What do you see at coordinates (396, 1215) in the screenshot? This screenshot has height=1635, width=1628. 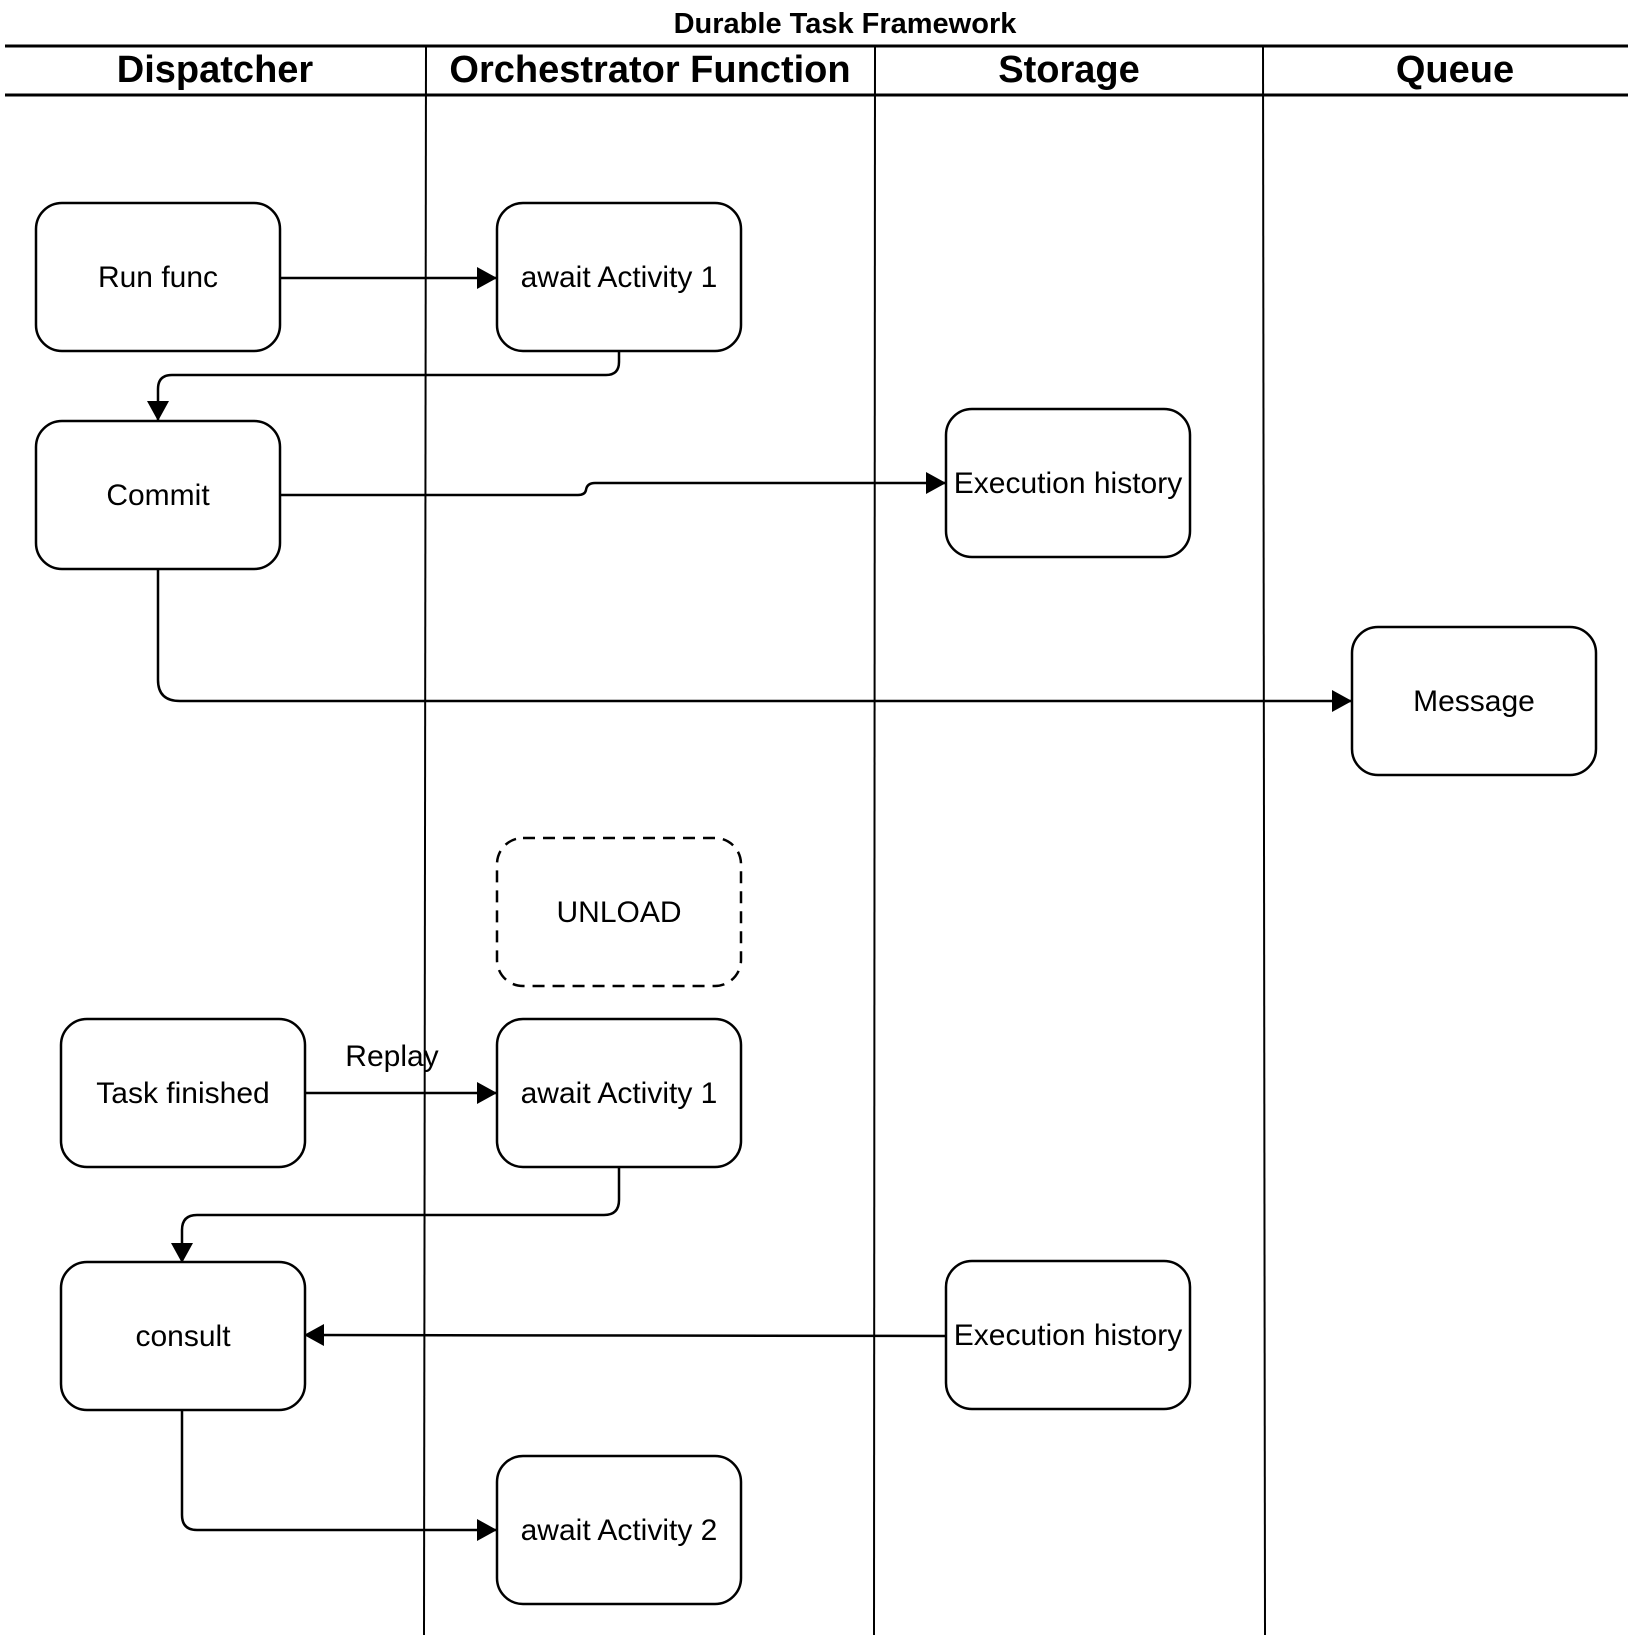 I see `edge-activity1-to-consult` at bounding box center [396, 1215].